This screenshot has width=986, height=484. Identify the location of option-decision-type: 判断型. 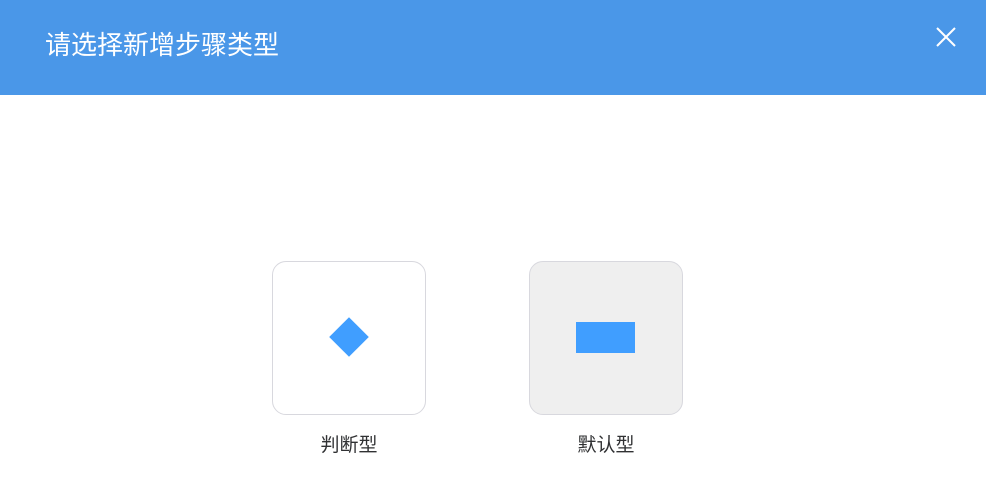
(349, 359).